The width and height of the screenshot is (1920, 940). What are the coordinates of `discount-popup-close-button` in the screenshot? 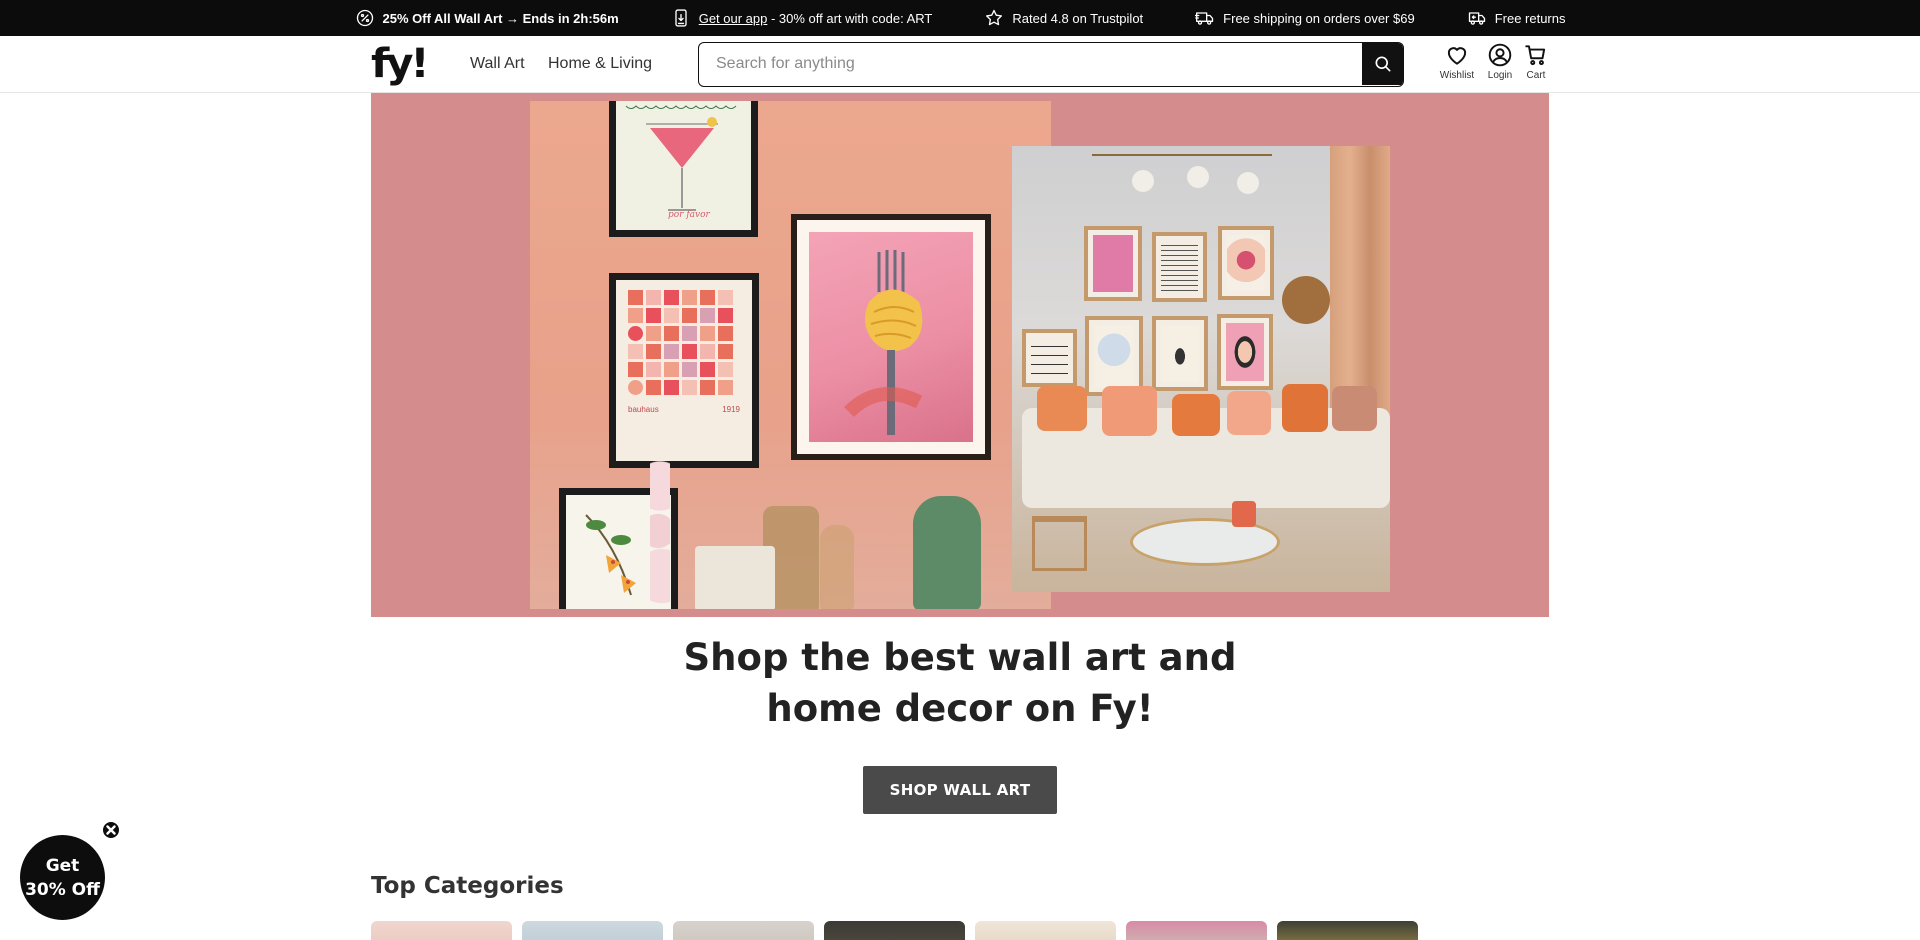 It's located at (111, 830).